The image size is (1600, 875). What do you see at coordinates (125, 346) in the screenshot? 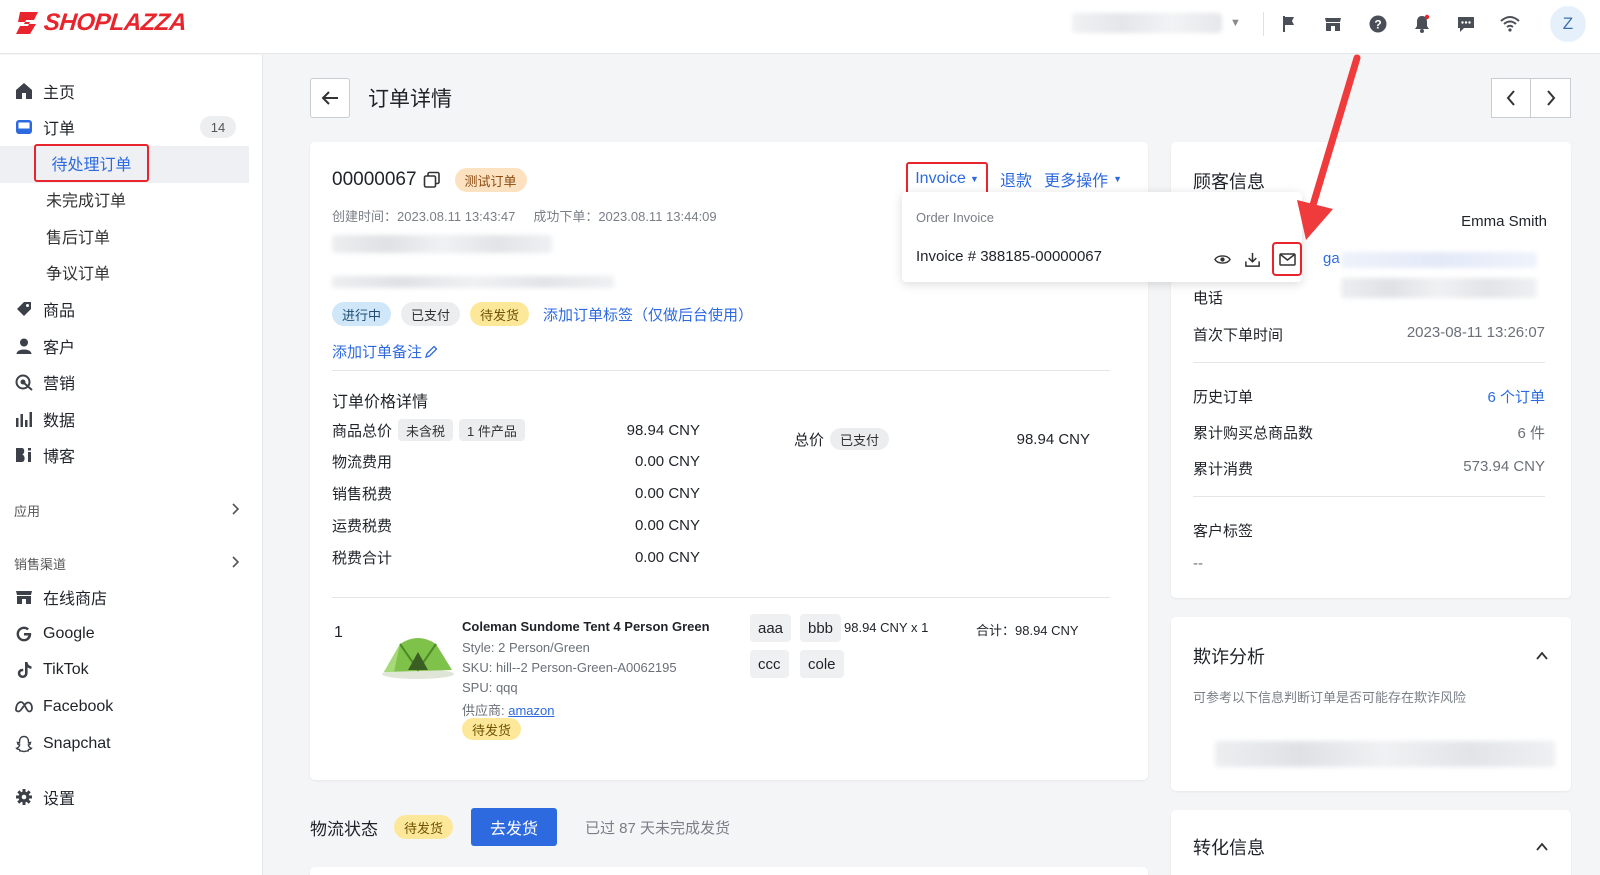
I see `sidebar-item-customers: 客户` at bounding box center [125, 346].